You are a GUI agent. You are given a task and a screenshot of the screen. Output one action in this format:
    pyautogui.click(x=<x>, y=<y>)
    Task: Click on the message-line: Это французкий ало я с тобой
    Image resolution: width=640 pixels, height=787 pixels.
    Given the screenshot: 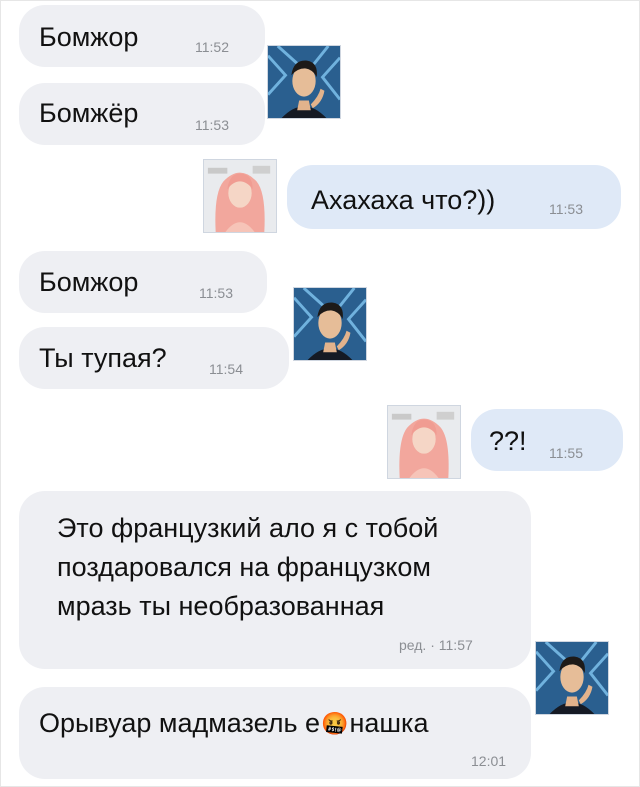 What is the action you would take?
    pyautogui.click(x=248, y=528)
    